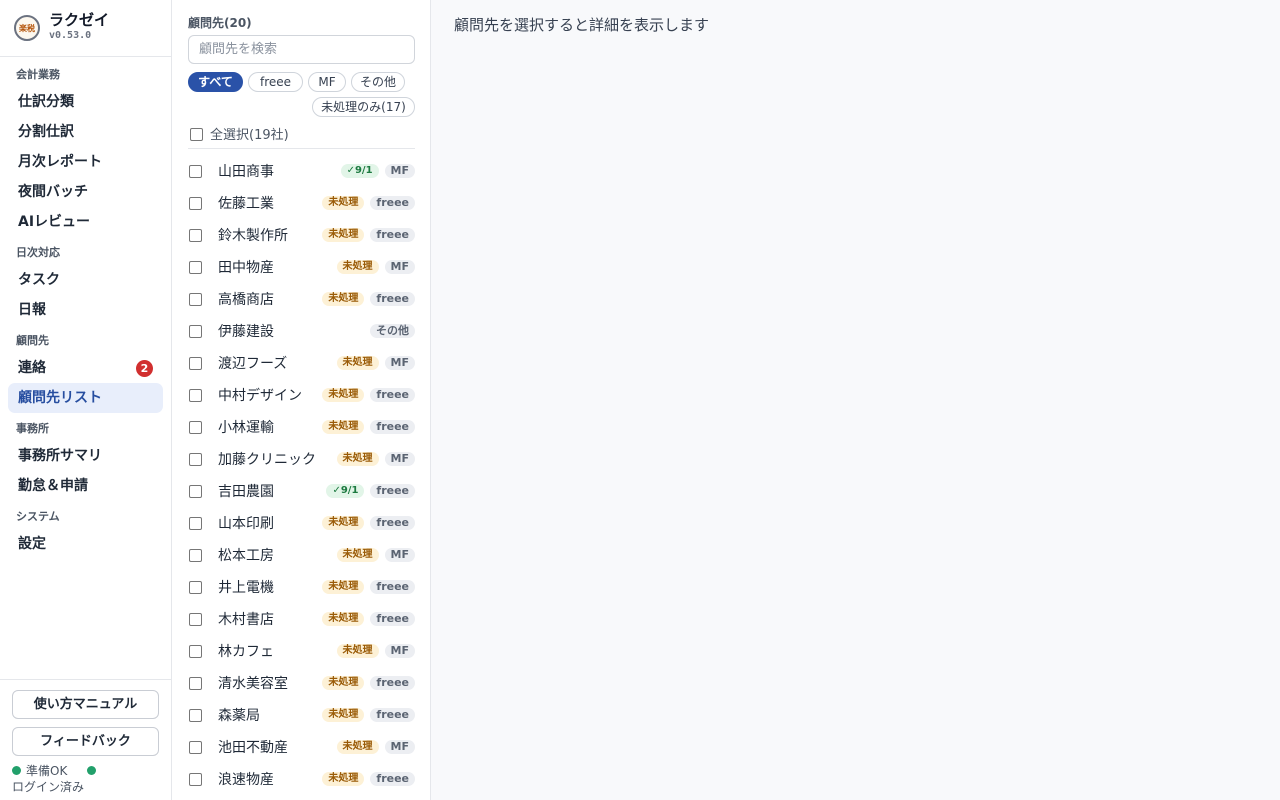  Describe the element at coordinates (85, 486) in the screenshot. I see `sidebar-item-attendance: 勤怠＆申請` at that location.